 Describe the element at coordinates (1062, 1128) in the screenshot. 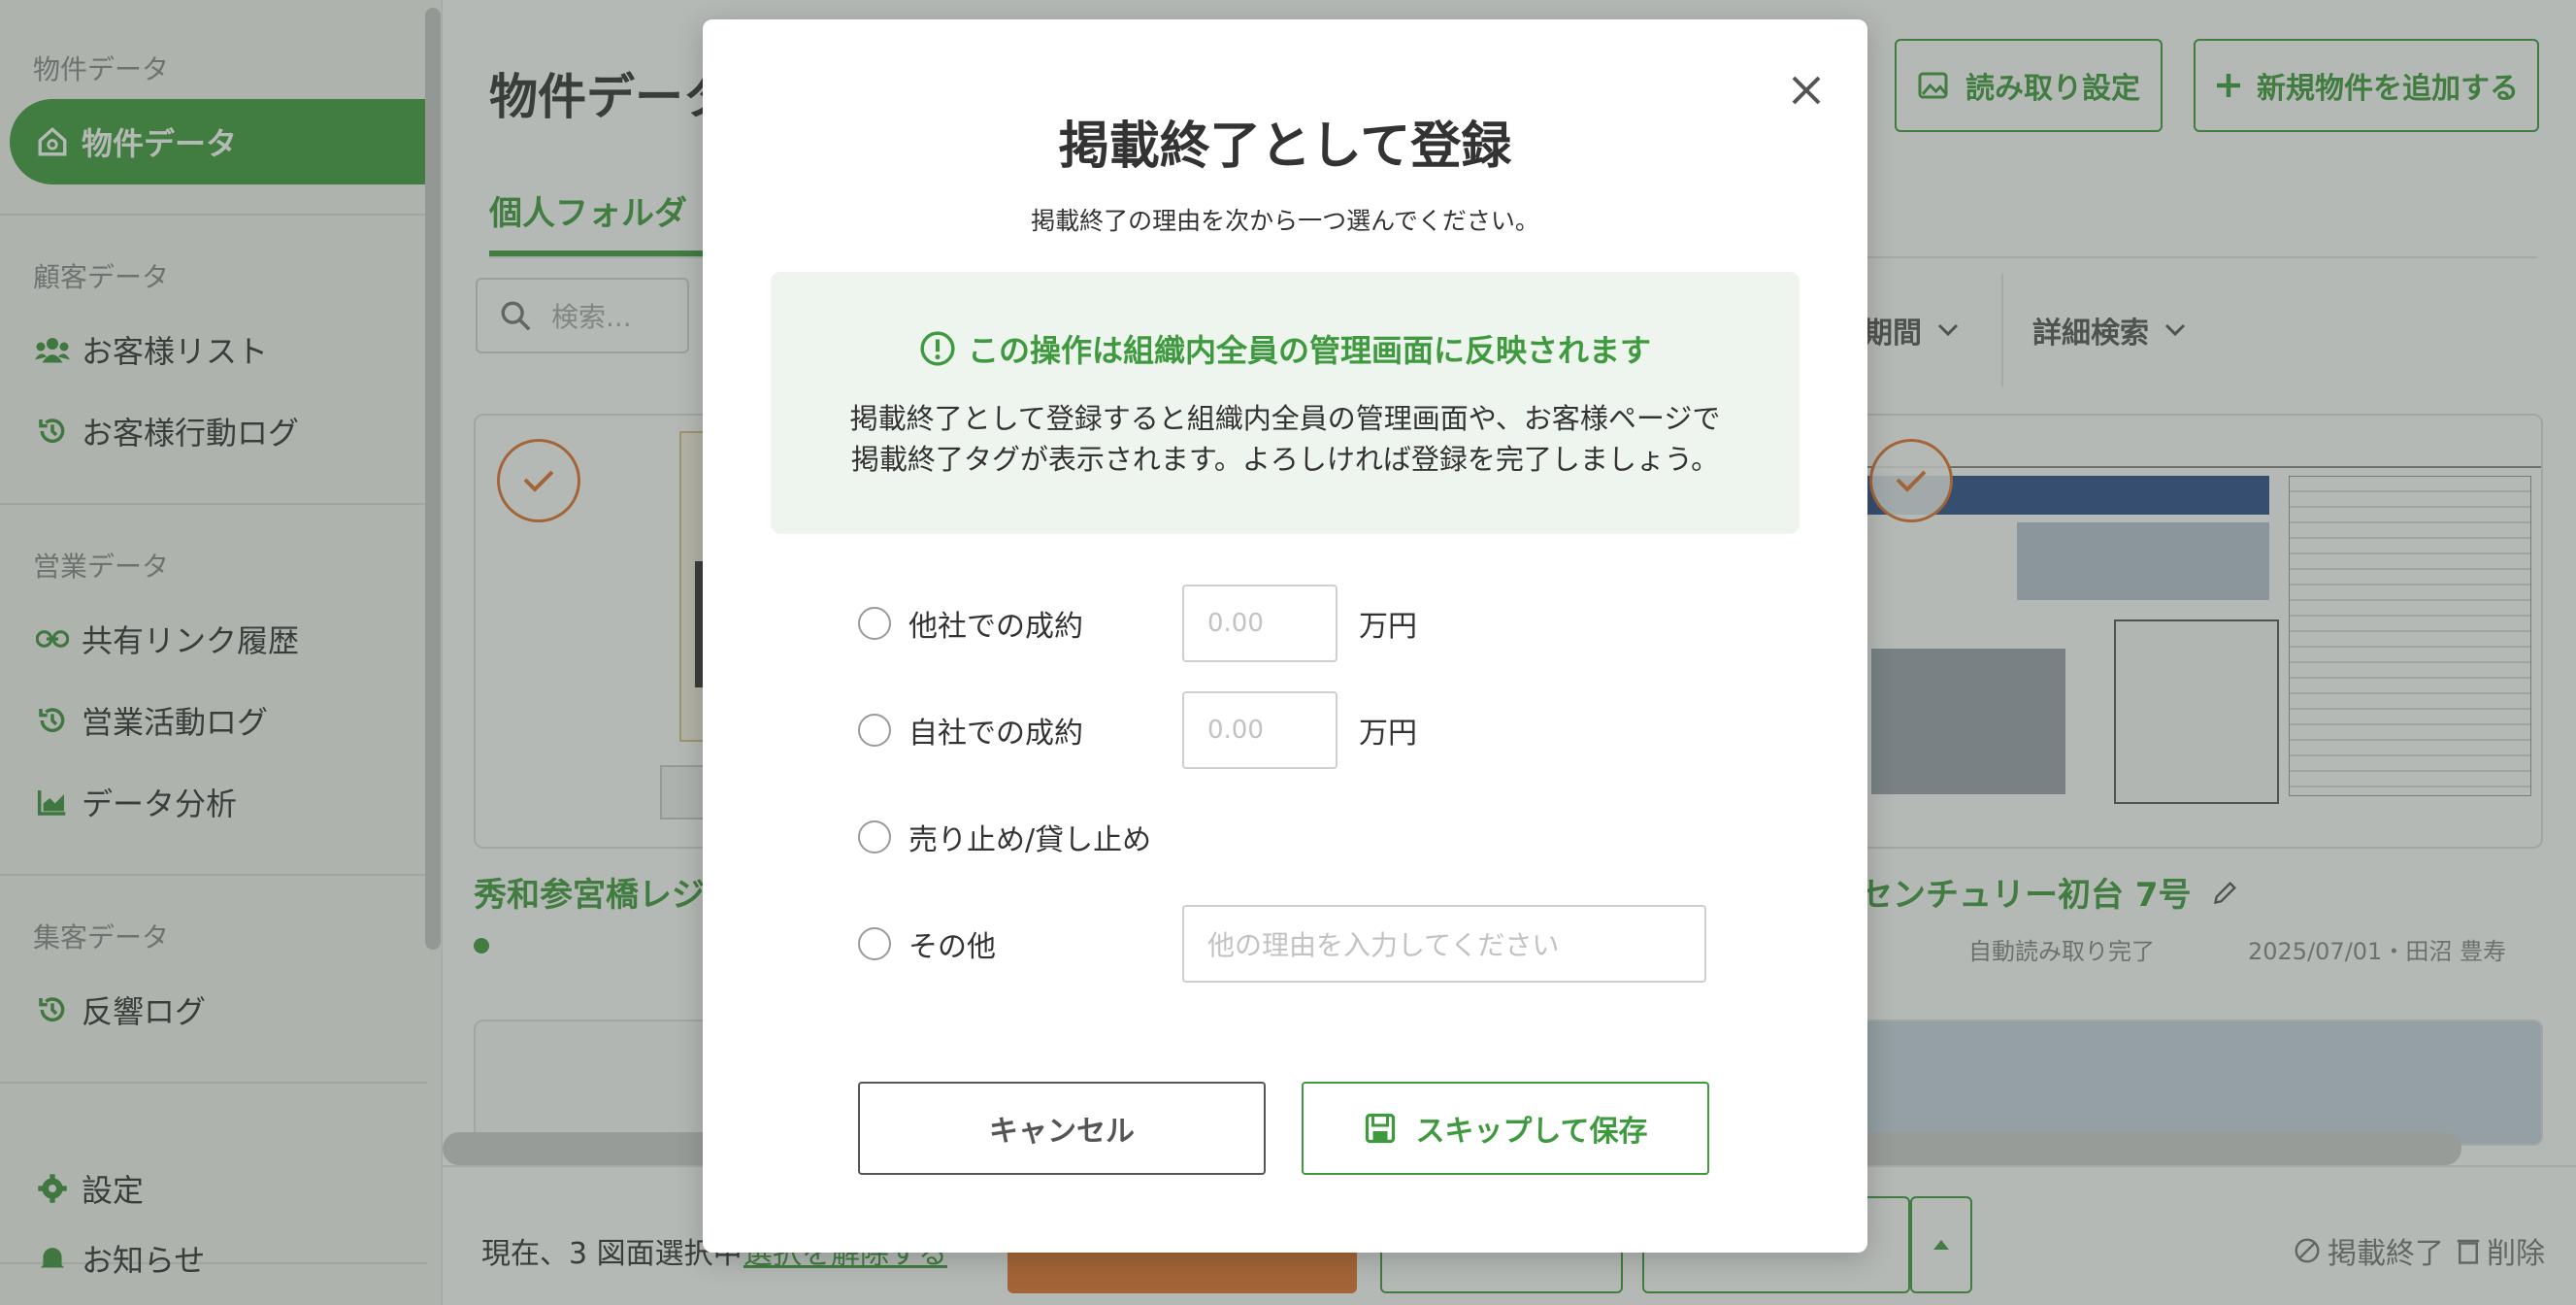

I see `cancel-button: キャンセル` at that location.